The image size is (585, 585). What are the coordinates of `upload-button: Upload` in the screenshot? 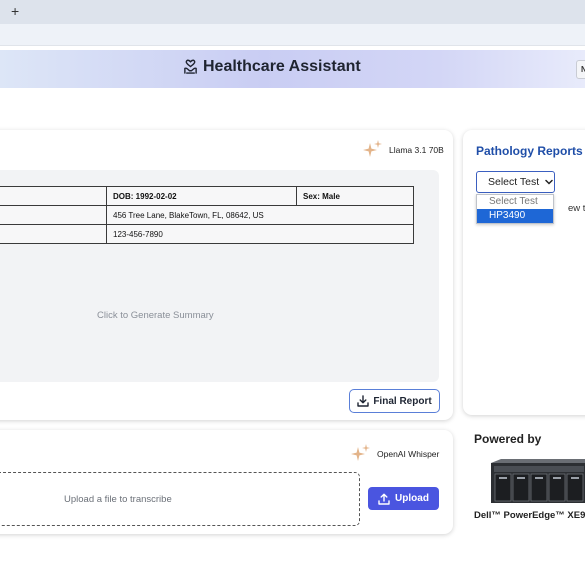 It's located at (403, 498).